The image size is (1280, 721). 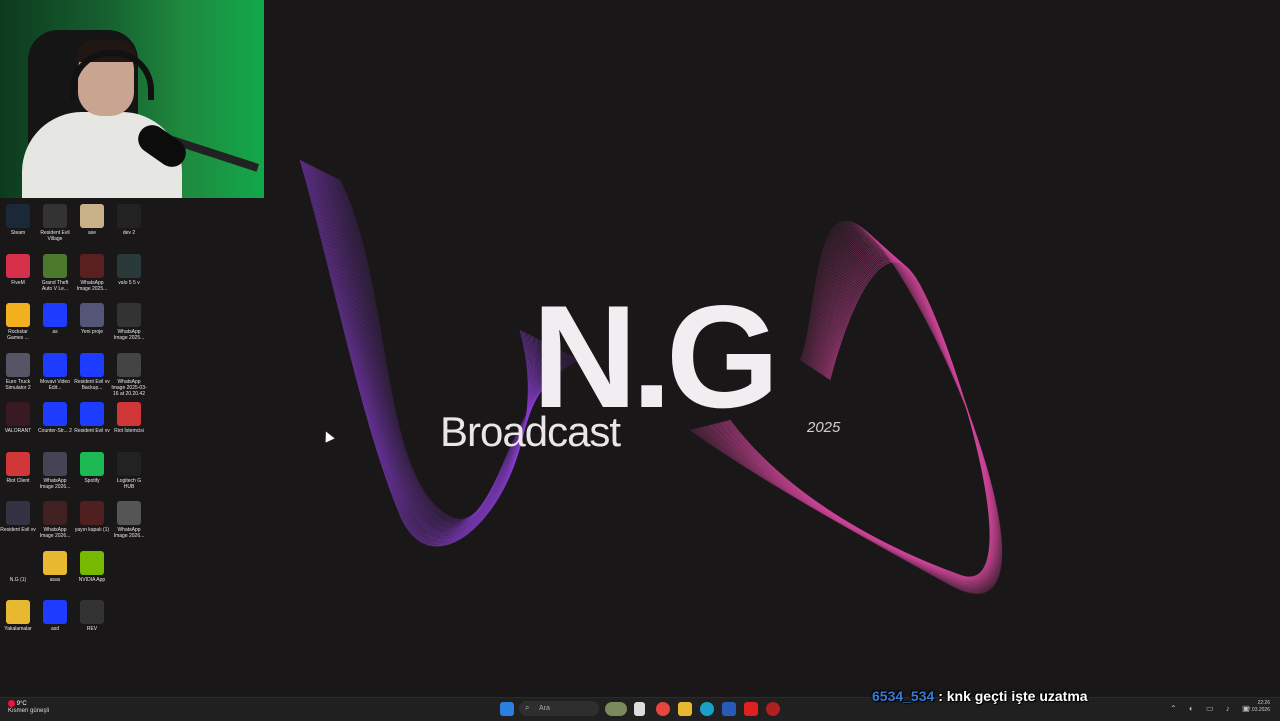 I want to click on desktop-icon-label: VALORANT, so click(x=18, y=431).